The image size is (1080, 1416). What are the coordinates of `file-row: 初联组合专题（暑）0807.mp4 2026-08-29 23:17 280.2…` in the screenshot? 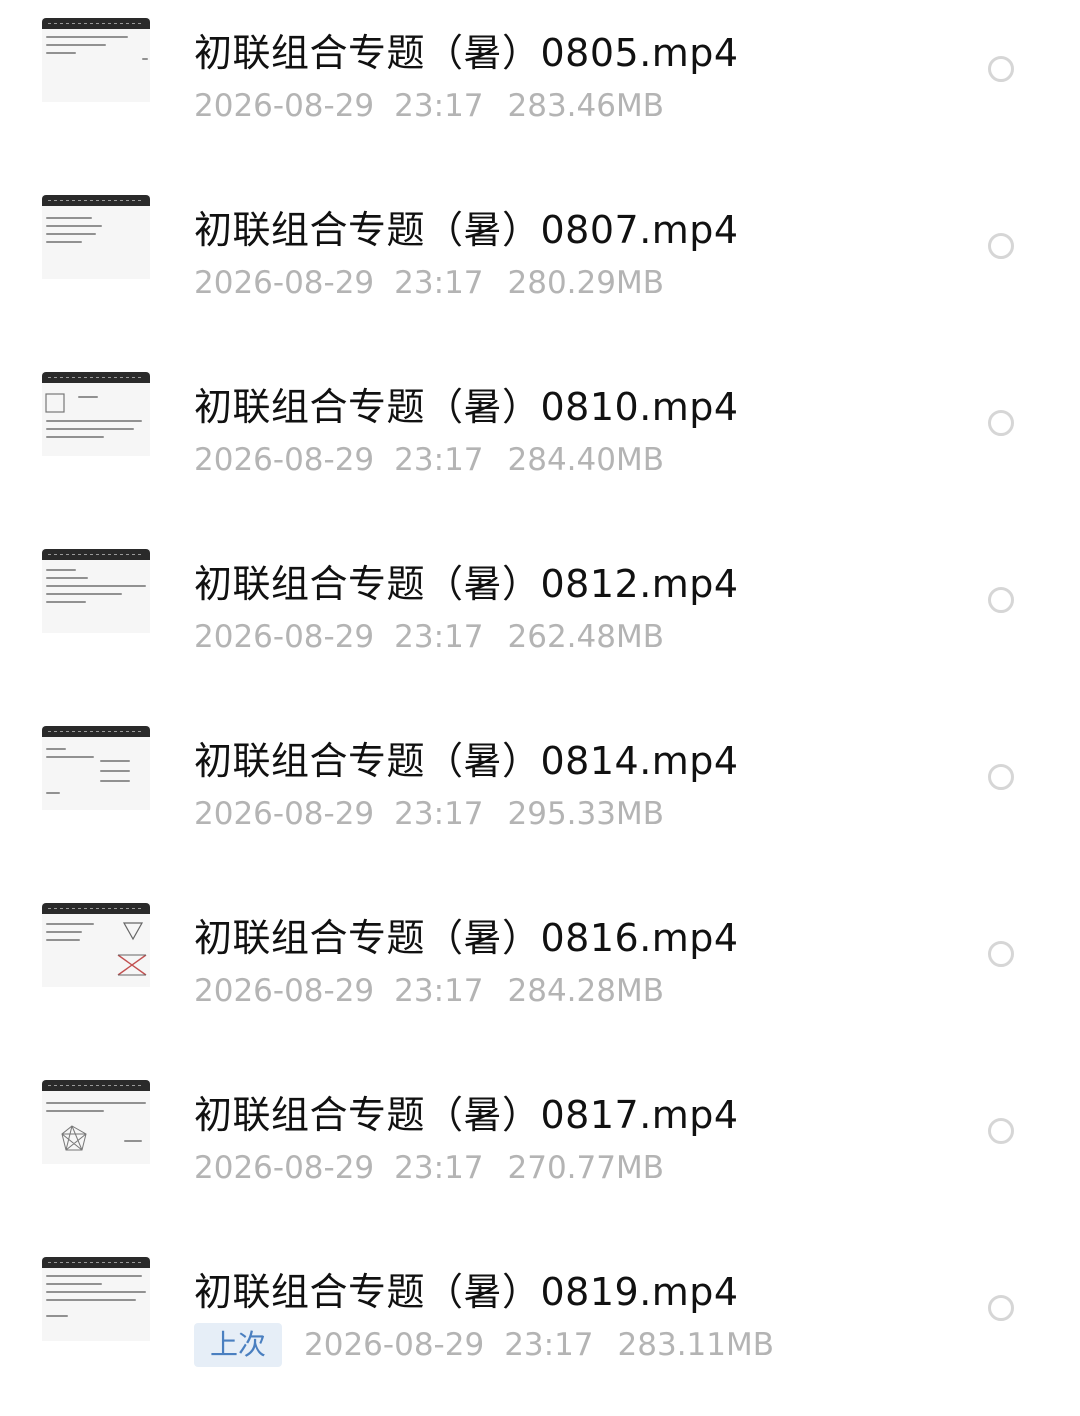 It's located at (540, 265).